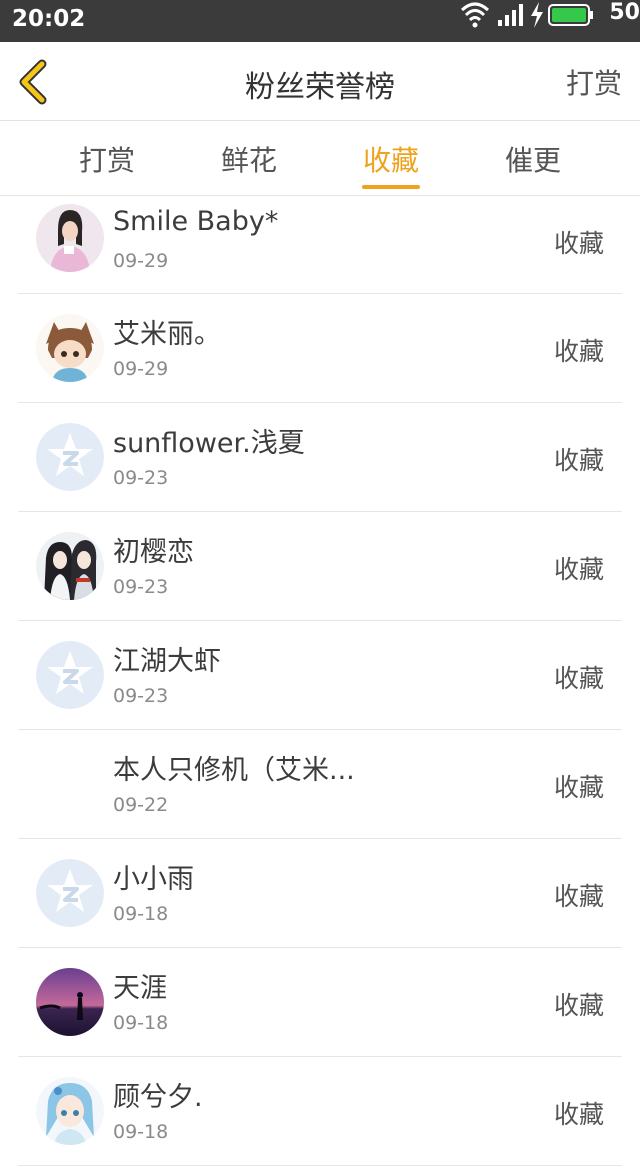  Describe the element at coordinates (49, 19) in the screenshot. I see `status-time: 20:02` at that location.